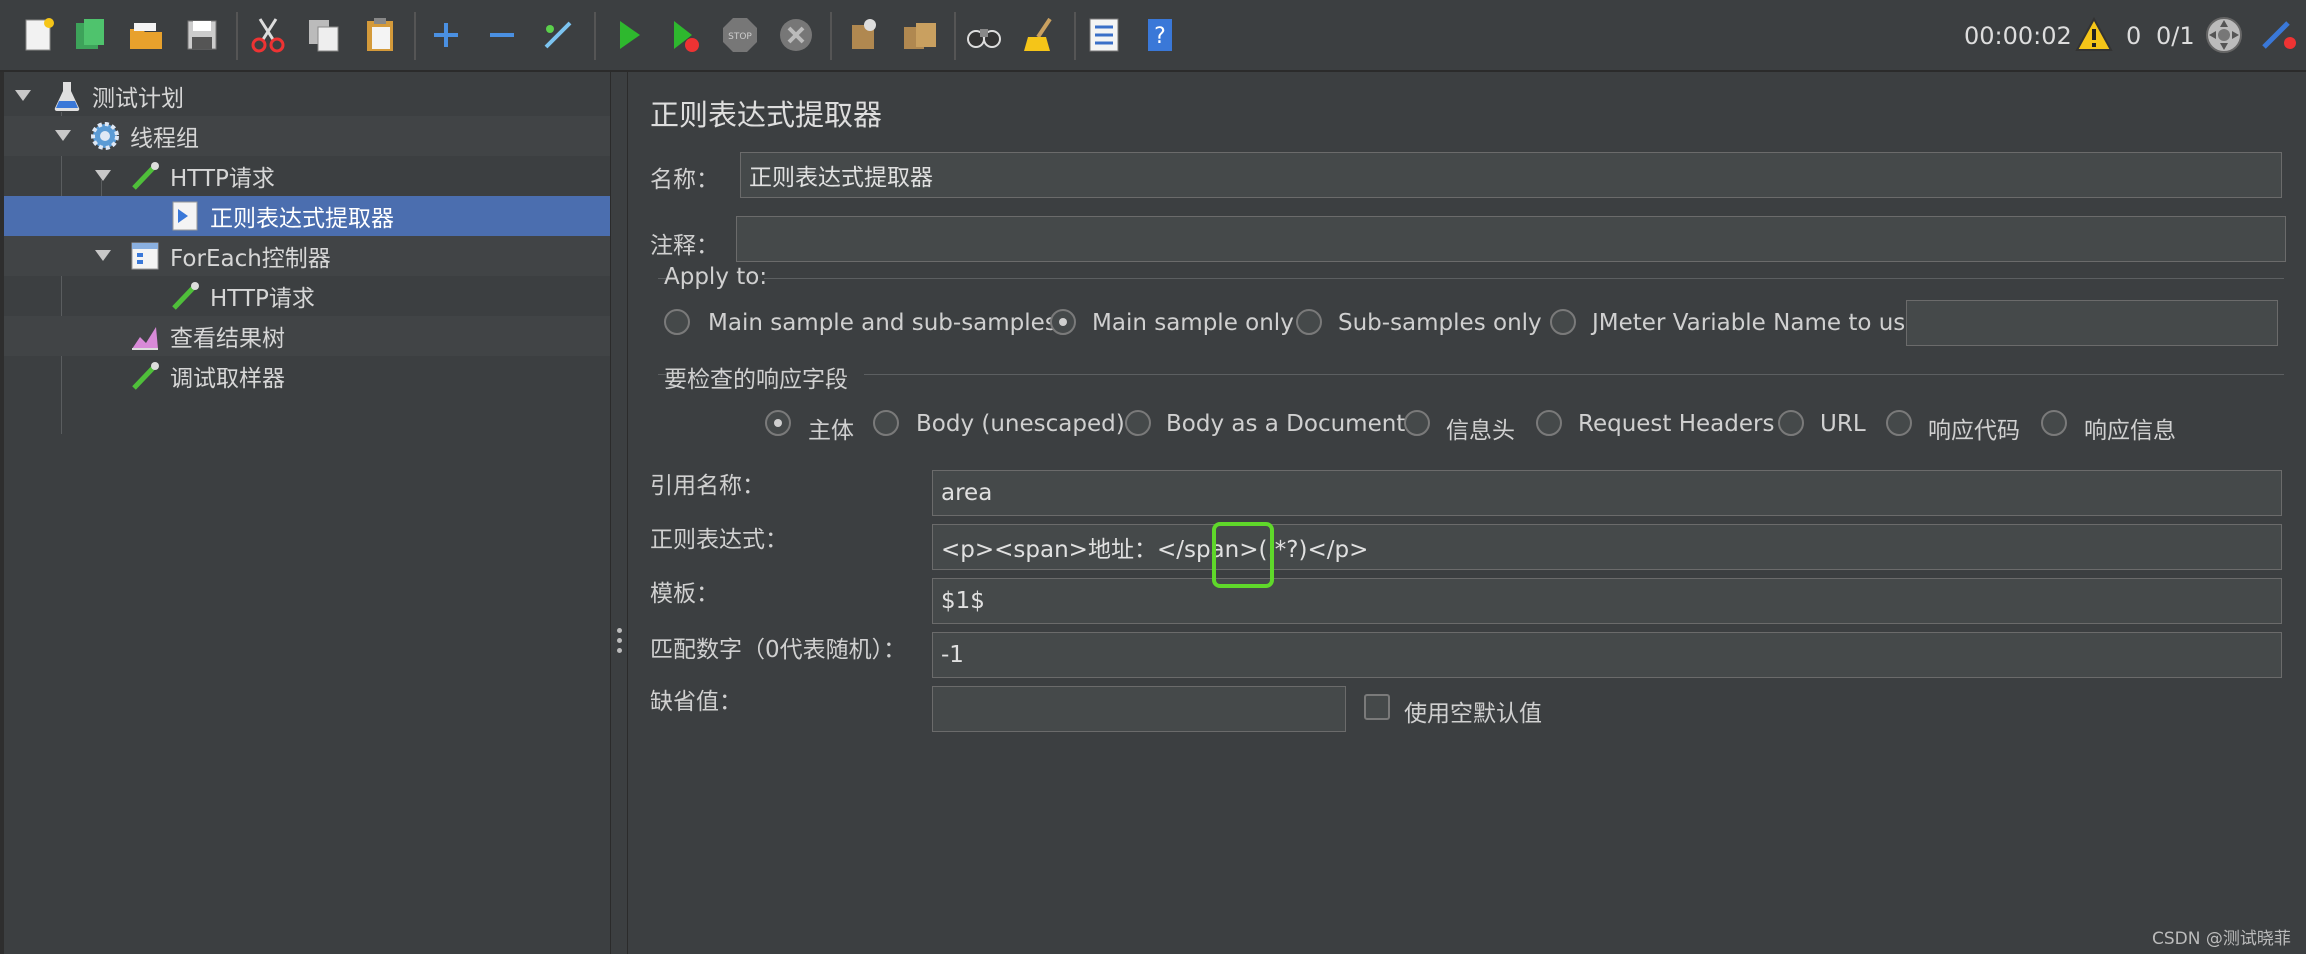 This screenshot has height=954, width=2306. What do you see at coordinates (1040, 35) in the screenshot?
I see `reset-search-icon` at bounding box center [1040, 35].